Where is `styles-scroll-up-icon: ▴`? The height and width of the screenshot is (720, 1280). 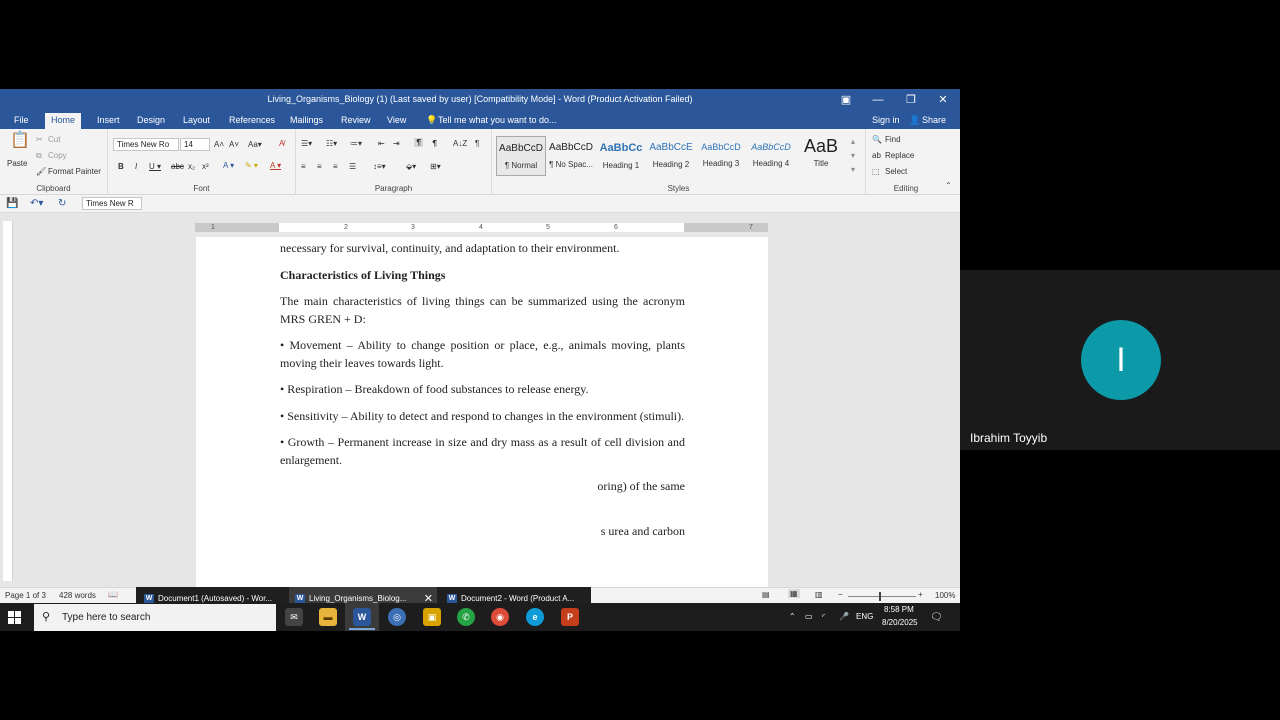
styles-scroll-up-icon: ▴ is located at coordinates (853, 141).